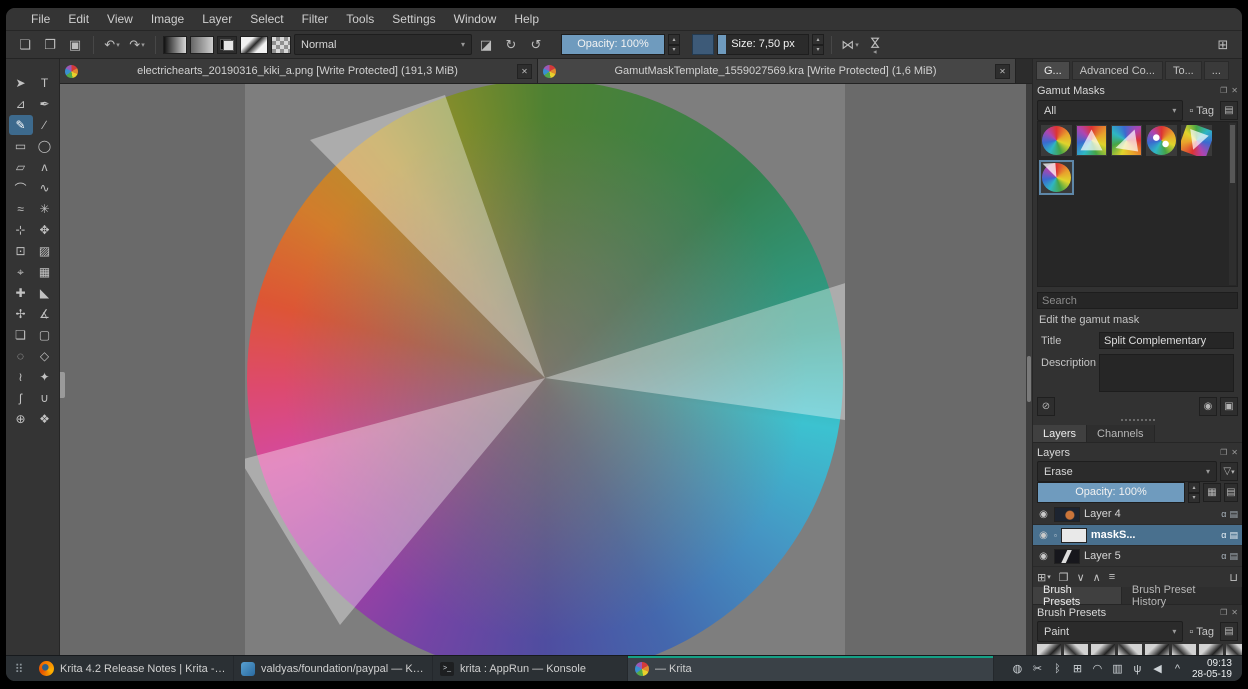  What do you see at coordinates (21, 104) in the screenshot?
I see `edit-shapes-tool: ⊿` at bounding box center [21, 104].